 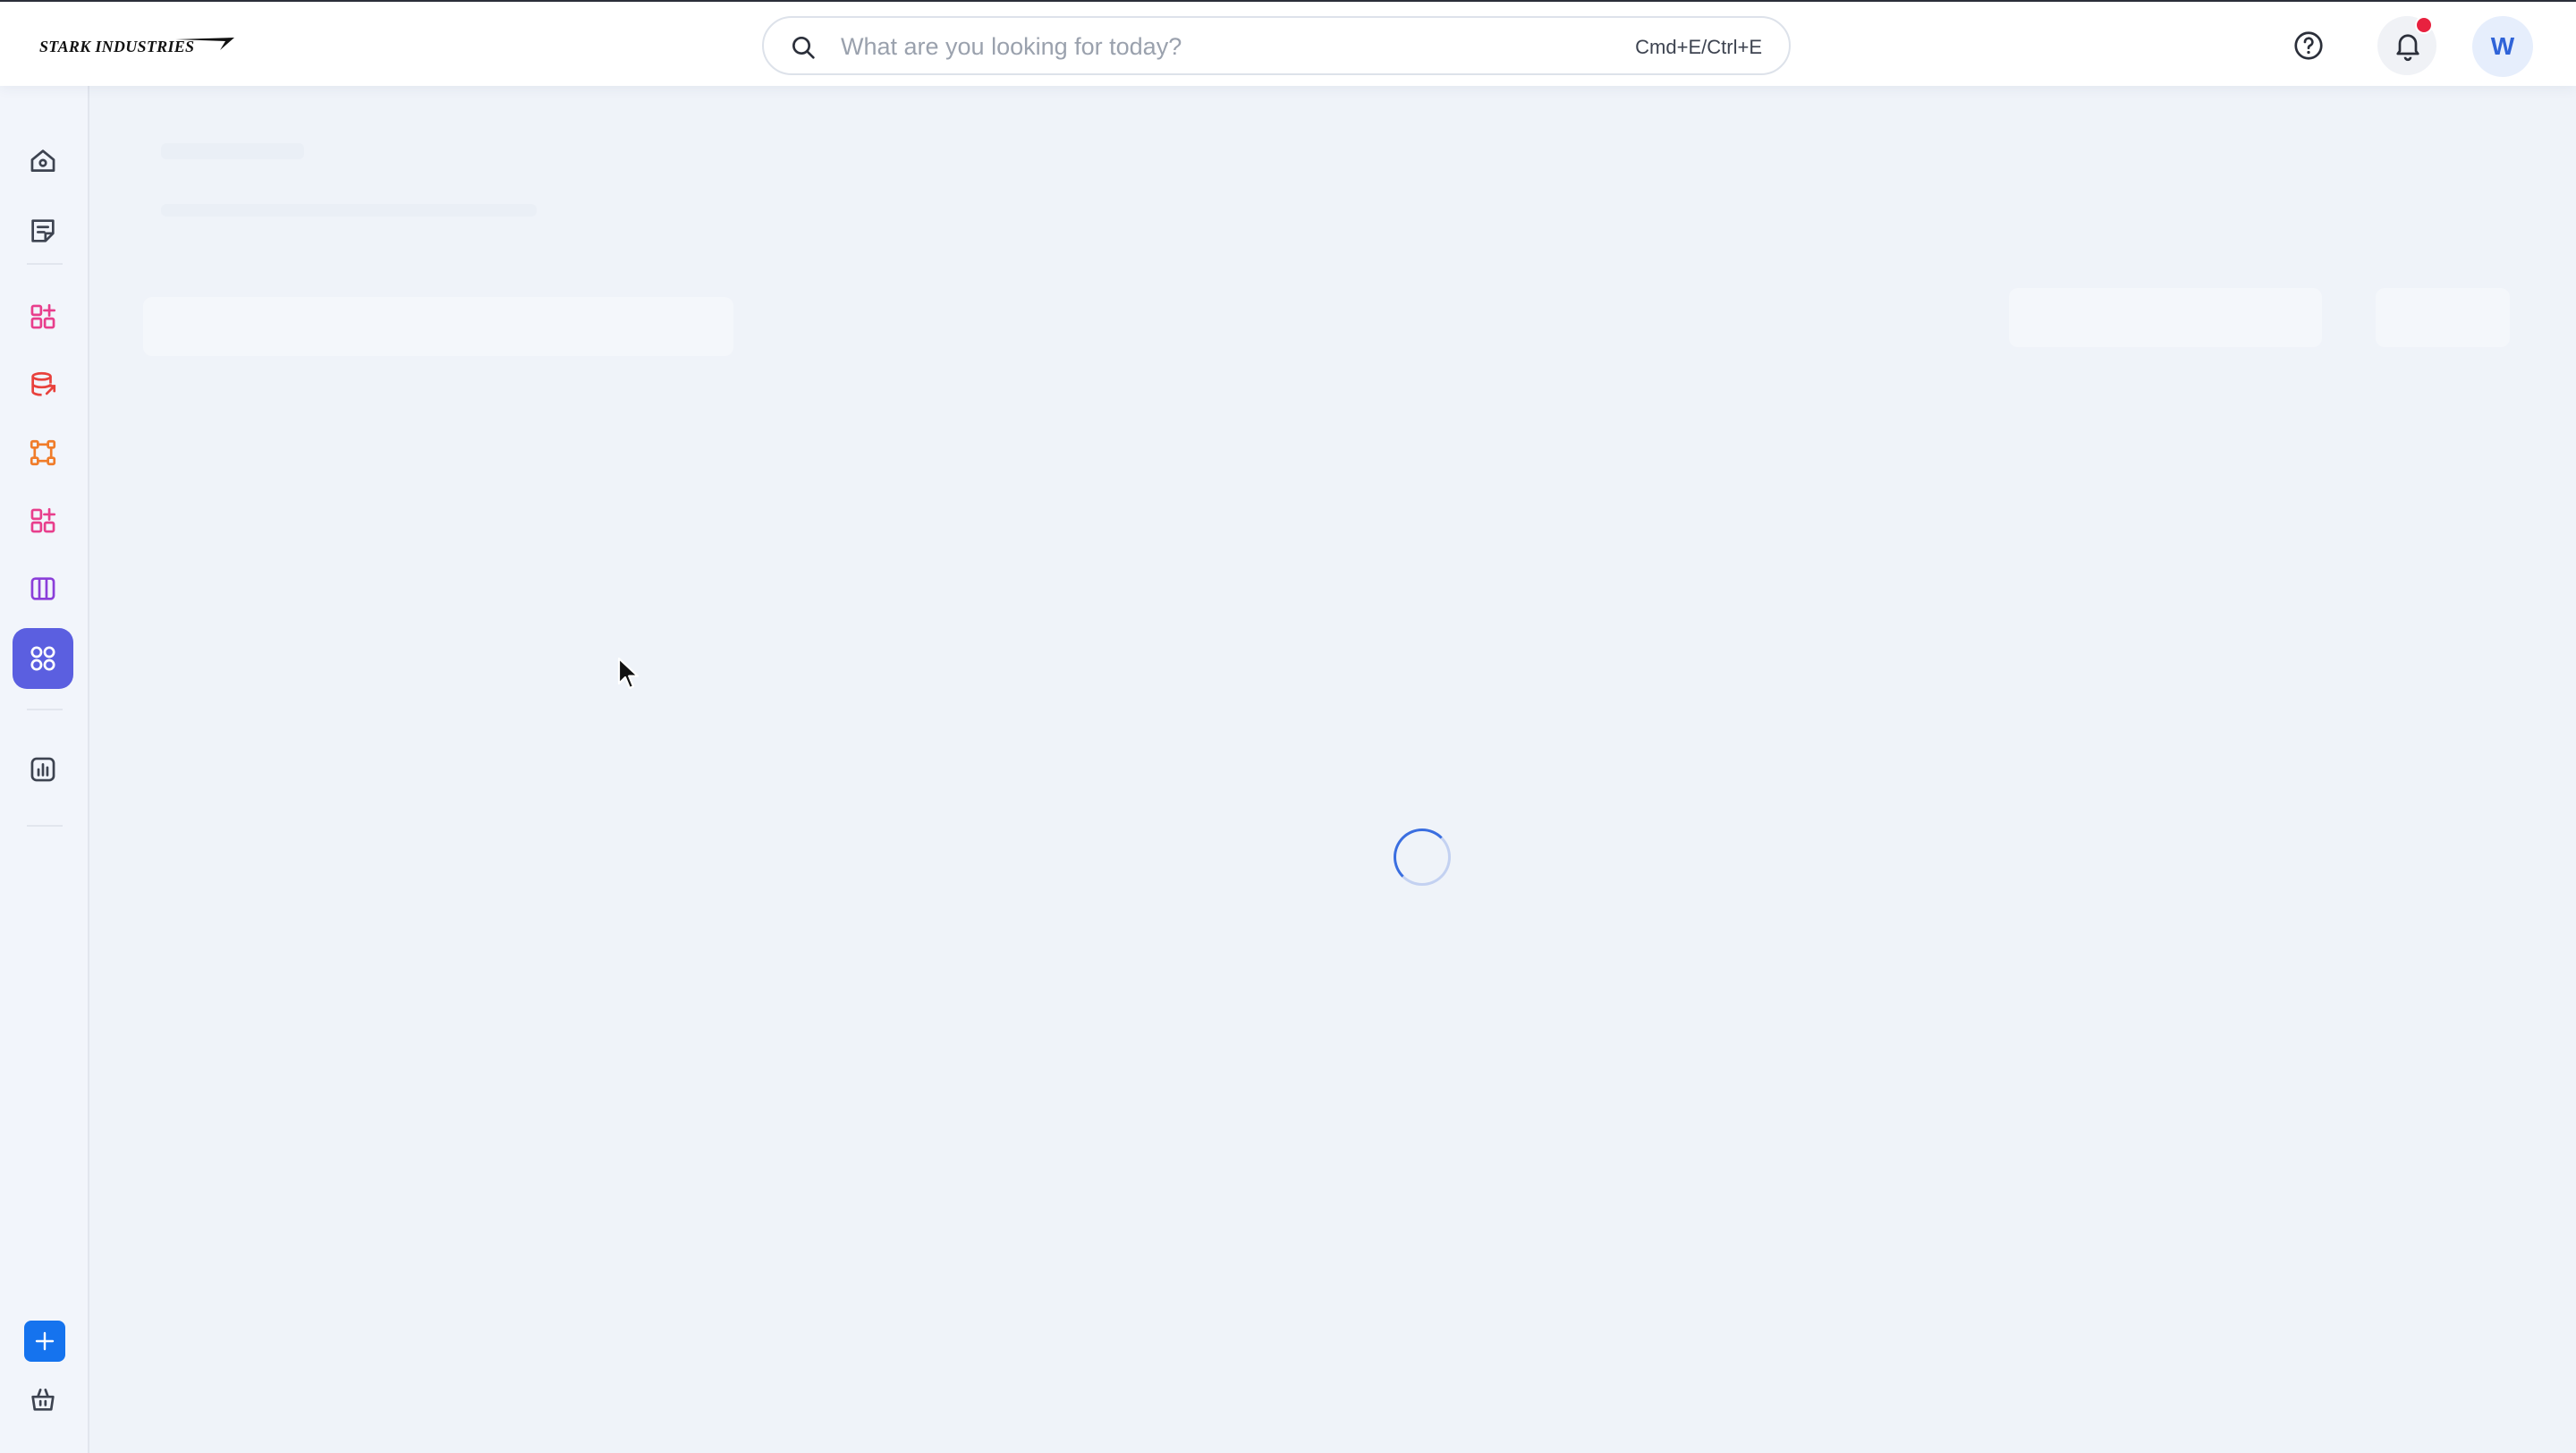 I want to click on sidebar-item-marketplace, so click(x=43, y=1399).